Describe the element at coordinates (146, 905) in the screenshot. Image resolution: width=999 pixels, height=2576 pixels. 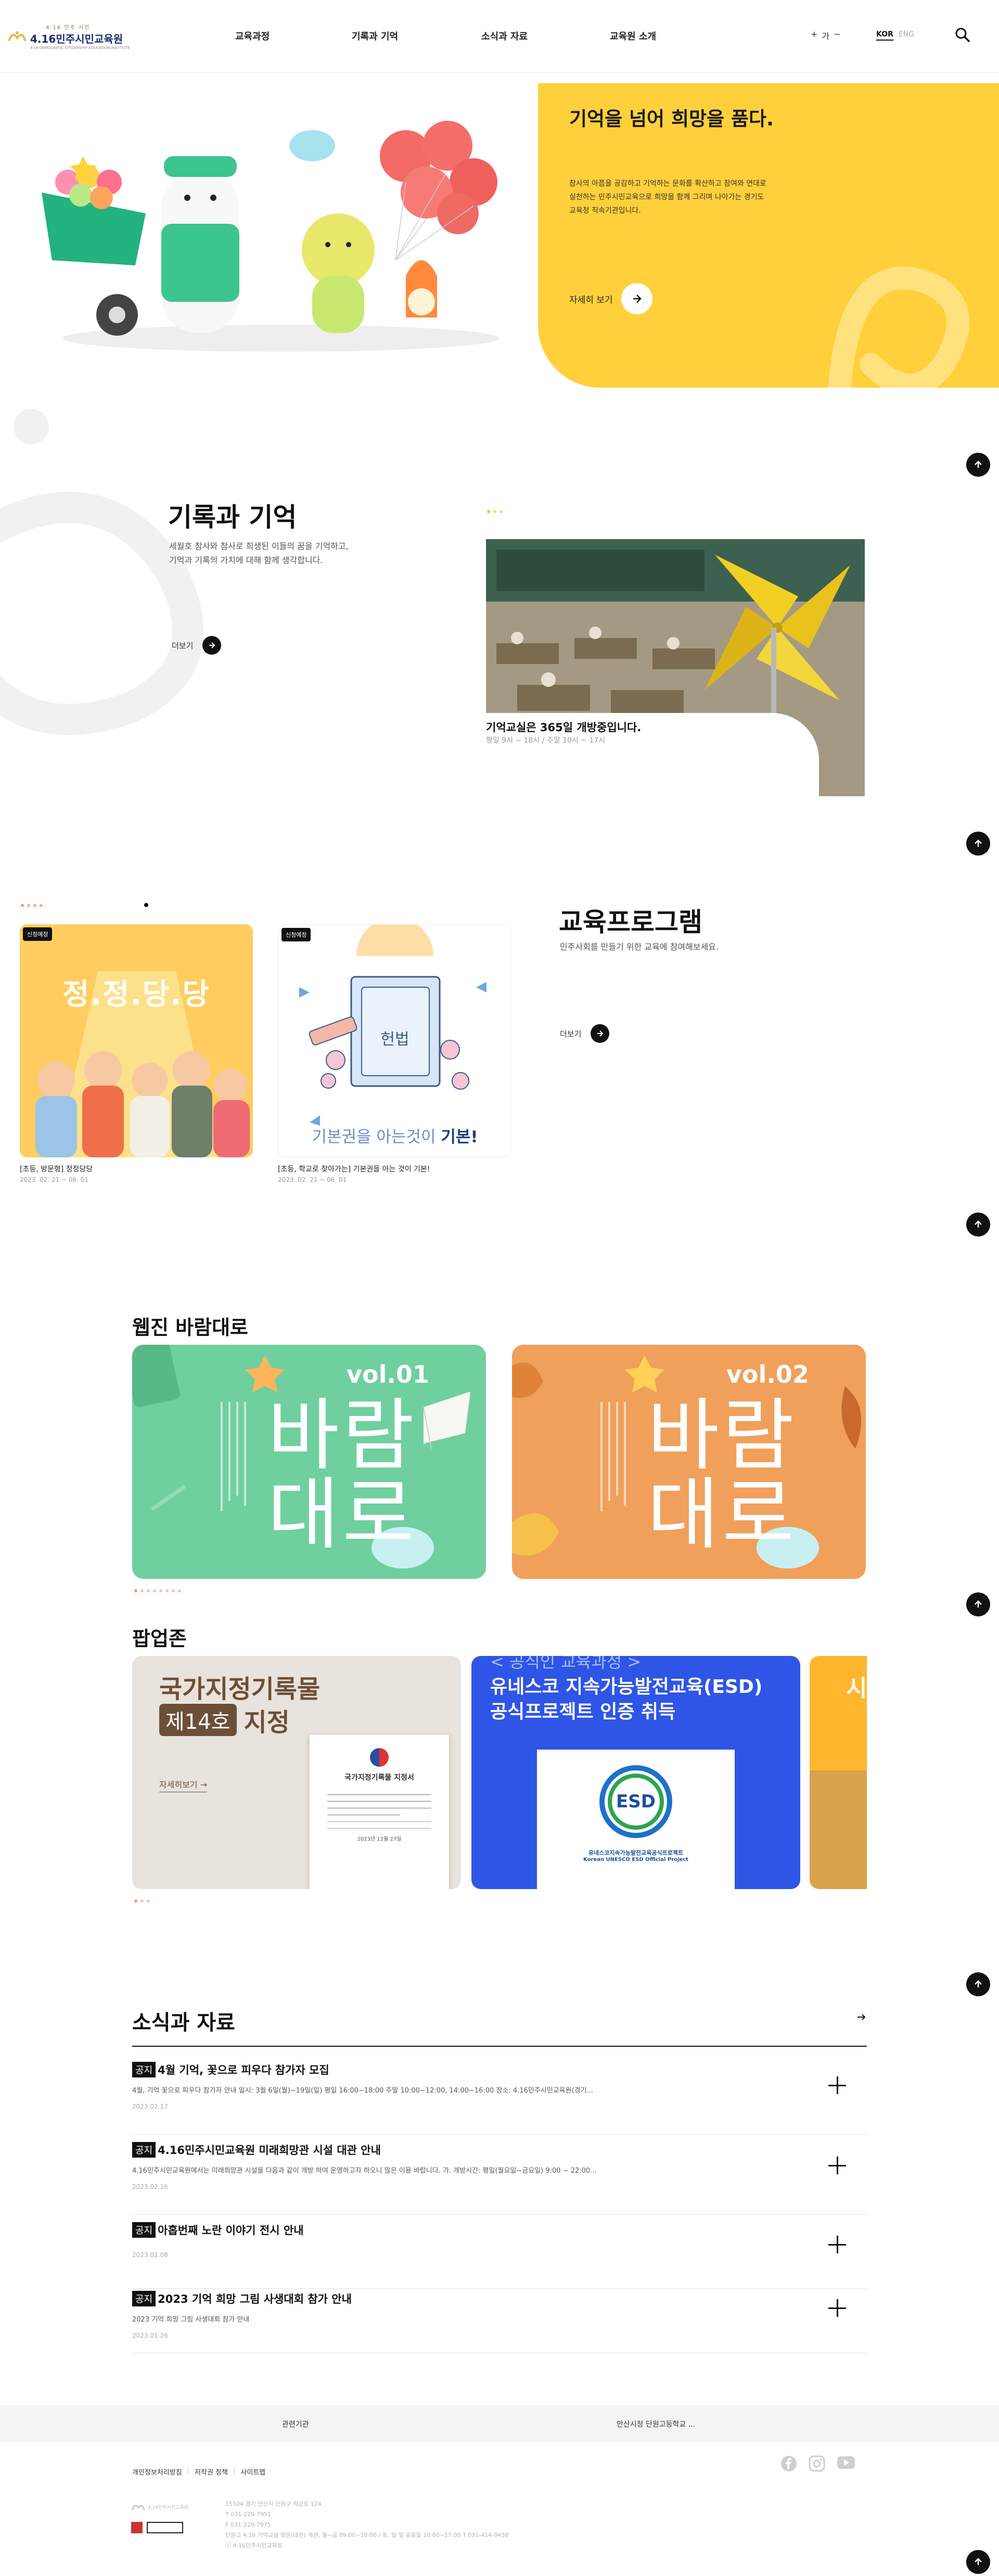
I see `program-slider-indicator` at that location.